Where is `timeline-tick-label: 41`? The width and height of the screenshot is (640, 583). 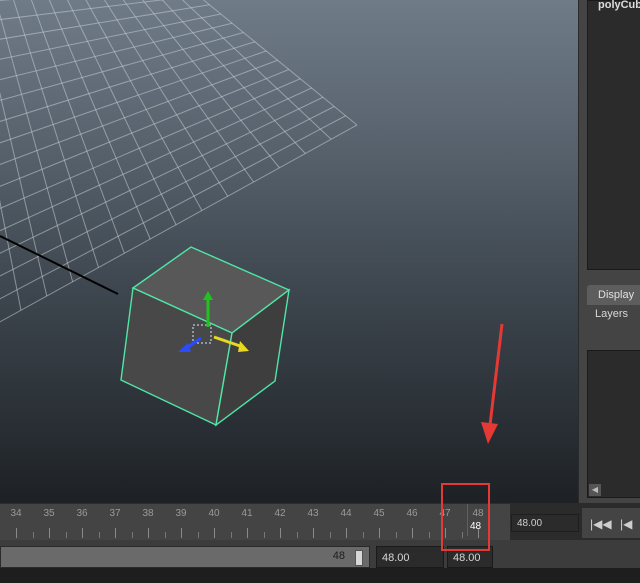
timeline-tick-label: 41 is located at coordinates (247, 513).